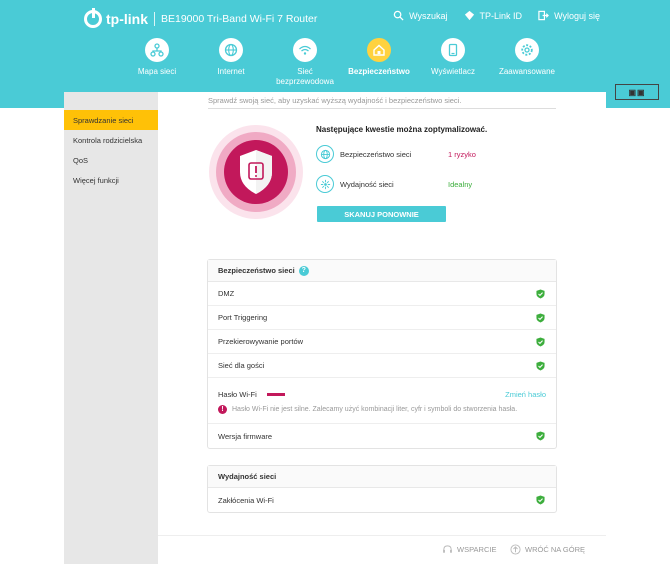  Describe the element at coordinates (577, 15) in the screenshot. I see `logout-label: Wyloguj się` at that location.